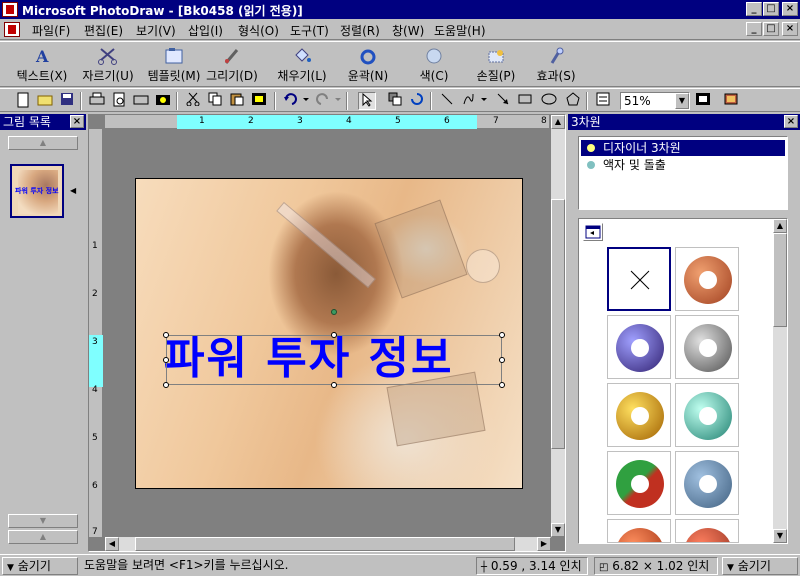 This screenshot has width=800, height=576. What do you see at coordinates (682, 101) in the screenshot?
I see `chevron-down-icon: ▼` at bounding box center [682, 101].